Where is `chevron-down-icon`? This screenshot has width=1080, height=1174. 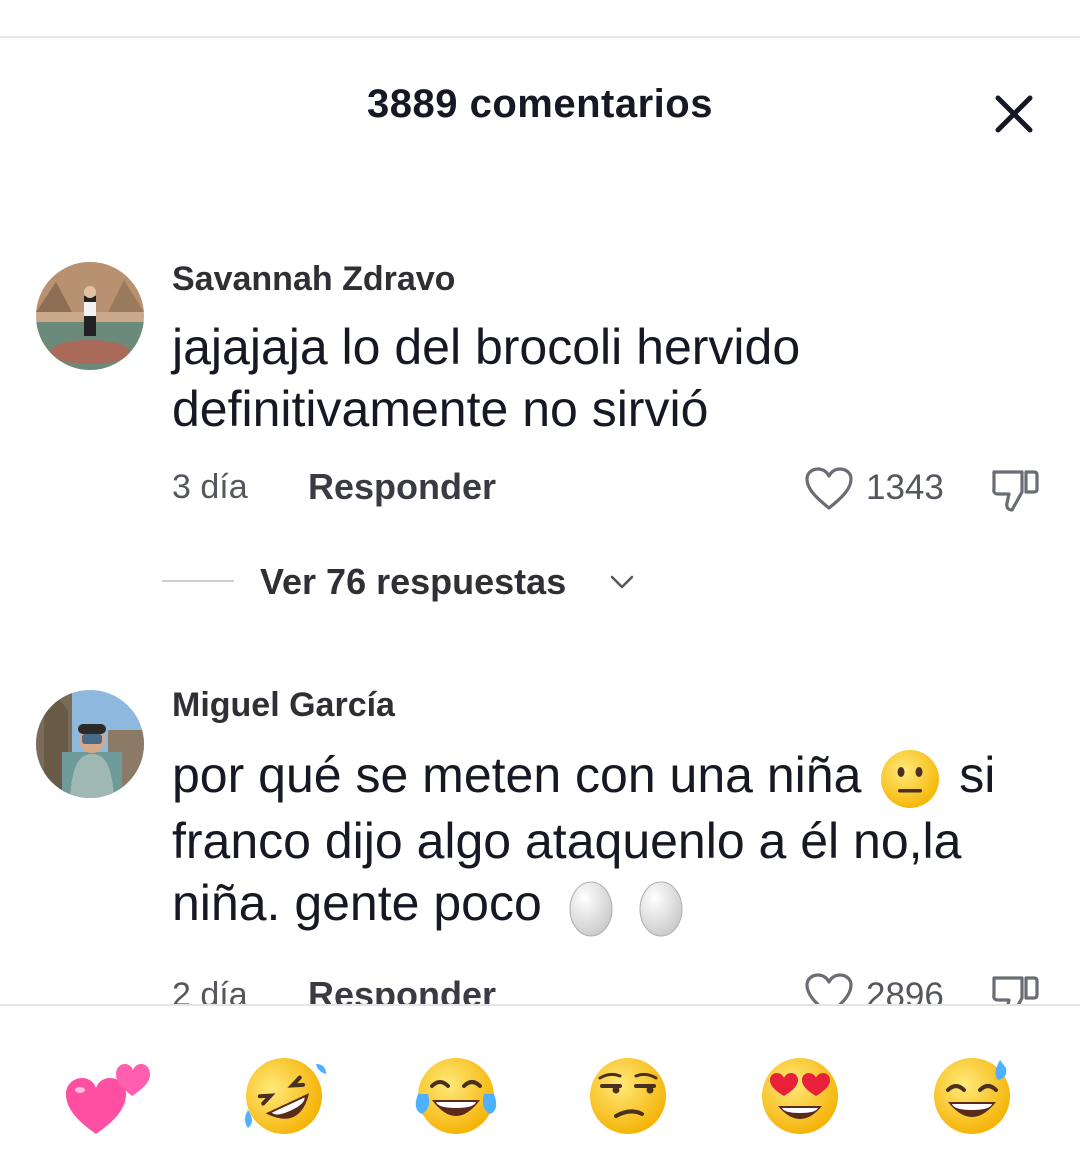 chevron-down-icon is located at coordinates (622, 582).